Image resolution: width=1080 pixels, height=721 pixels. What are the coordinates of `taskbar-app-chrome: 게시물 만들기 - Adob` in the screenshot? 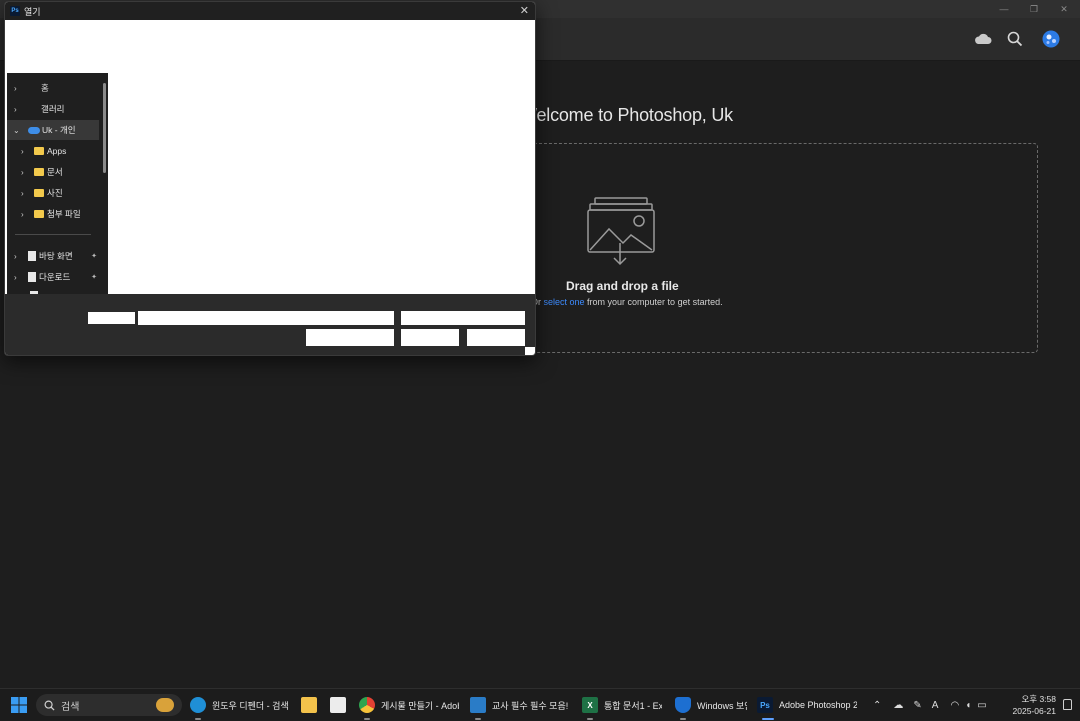 It's located at (409, 705).